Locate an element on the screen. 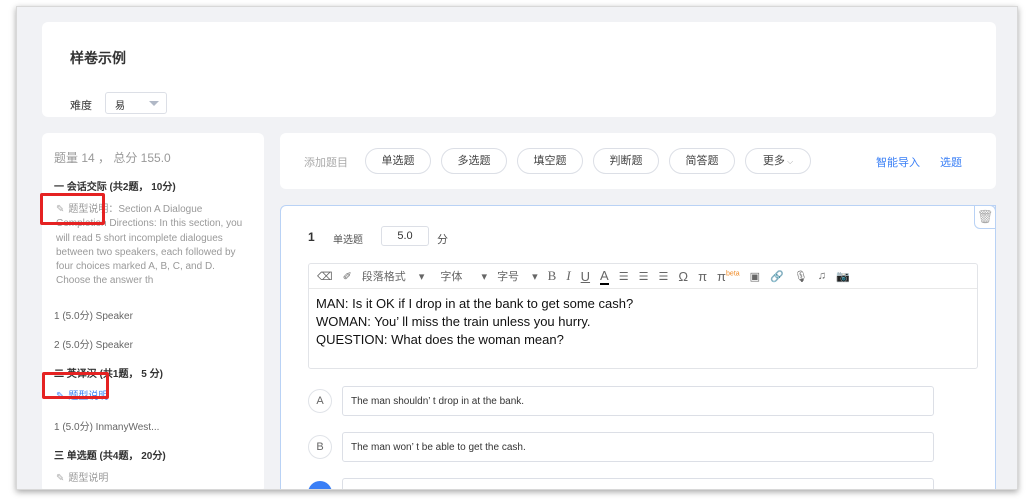 The height and width of the screenshot is (499, 1032). option-input: The man won’ t be able to get the cash. is located at coordinates (638, 447).